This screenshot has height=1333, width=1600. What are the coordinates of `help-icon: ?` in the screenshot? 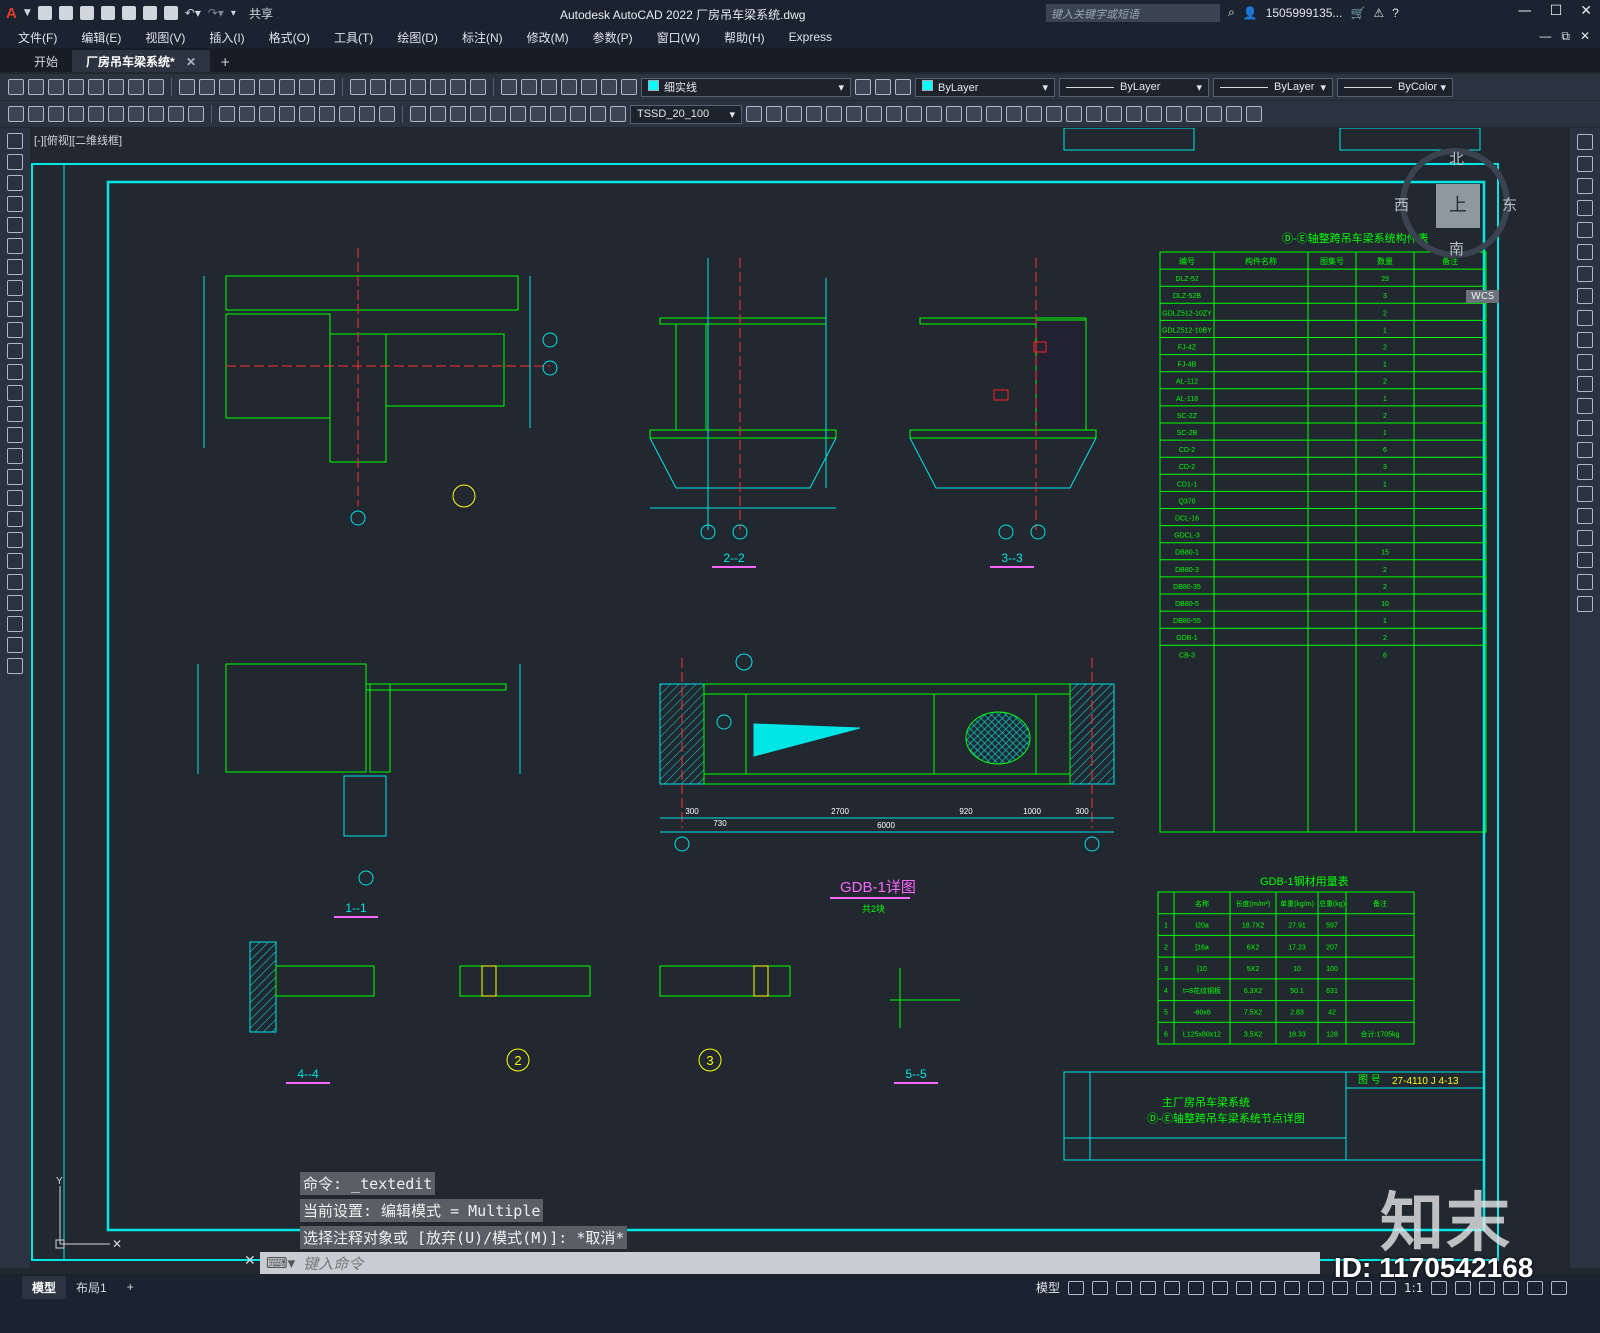 It's located at (1395, 13).